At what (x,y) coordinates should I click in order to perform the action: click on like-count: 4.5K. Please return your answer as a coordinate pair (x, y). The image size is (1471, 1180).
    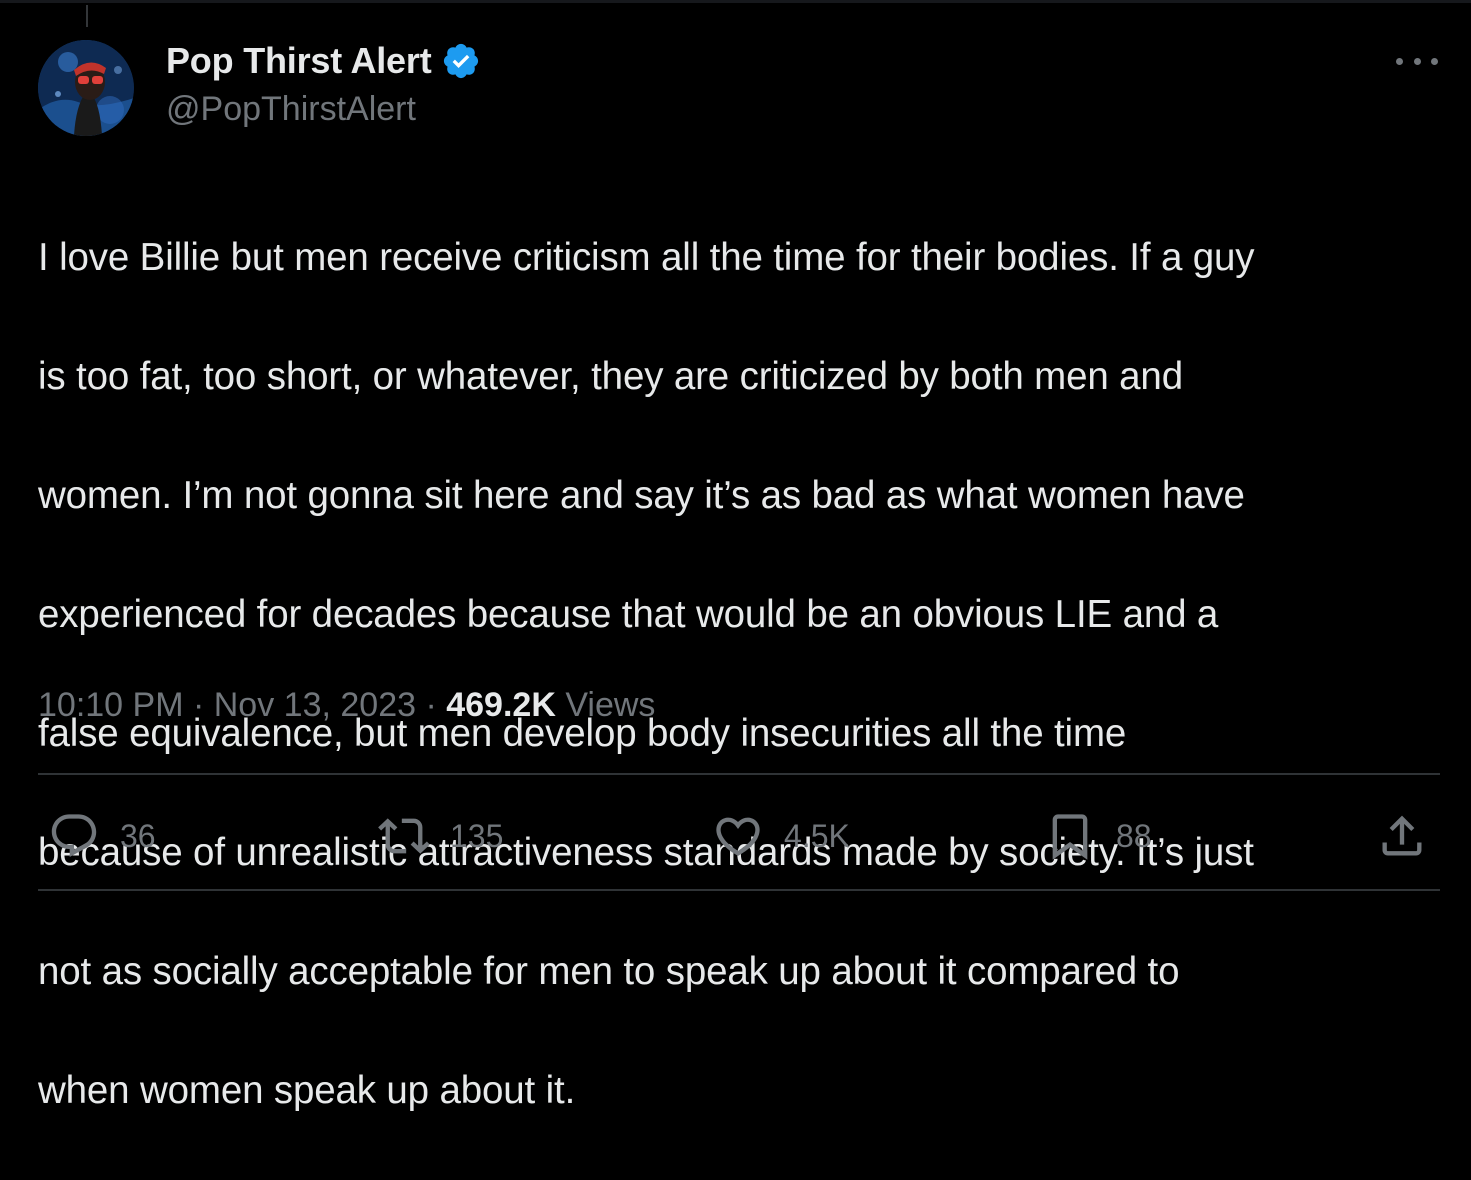
    Looking at the image, I should click on (817, 835).